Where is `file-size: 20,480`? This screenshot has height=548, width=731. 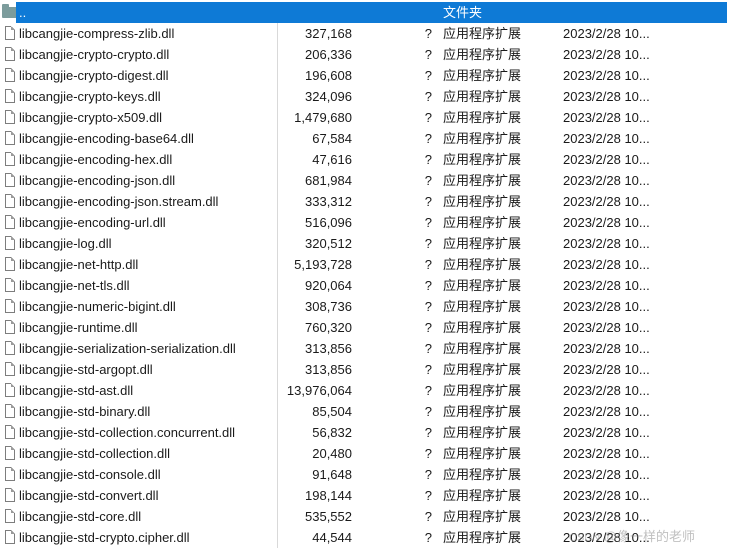 file-size: 20,480 is located at coordinates (332, 453).